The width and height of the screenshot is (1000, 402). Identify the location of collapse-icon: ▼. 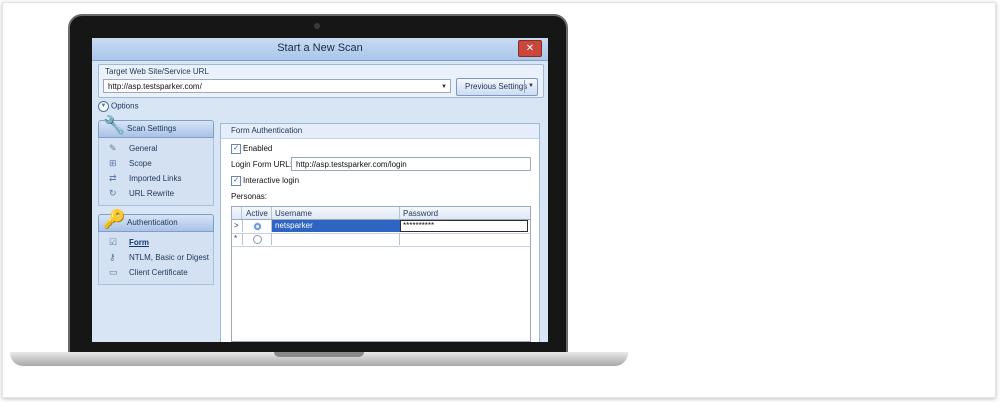
(103, 106).